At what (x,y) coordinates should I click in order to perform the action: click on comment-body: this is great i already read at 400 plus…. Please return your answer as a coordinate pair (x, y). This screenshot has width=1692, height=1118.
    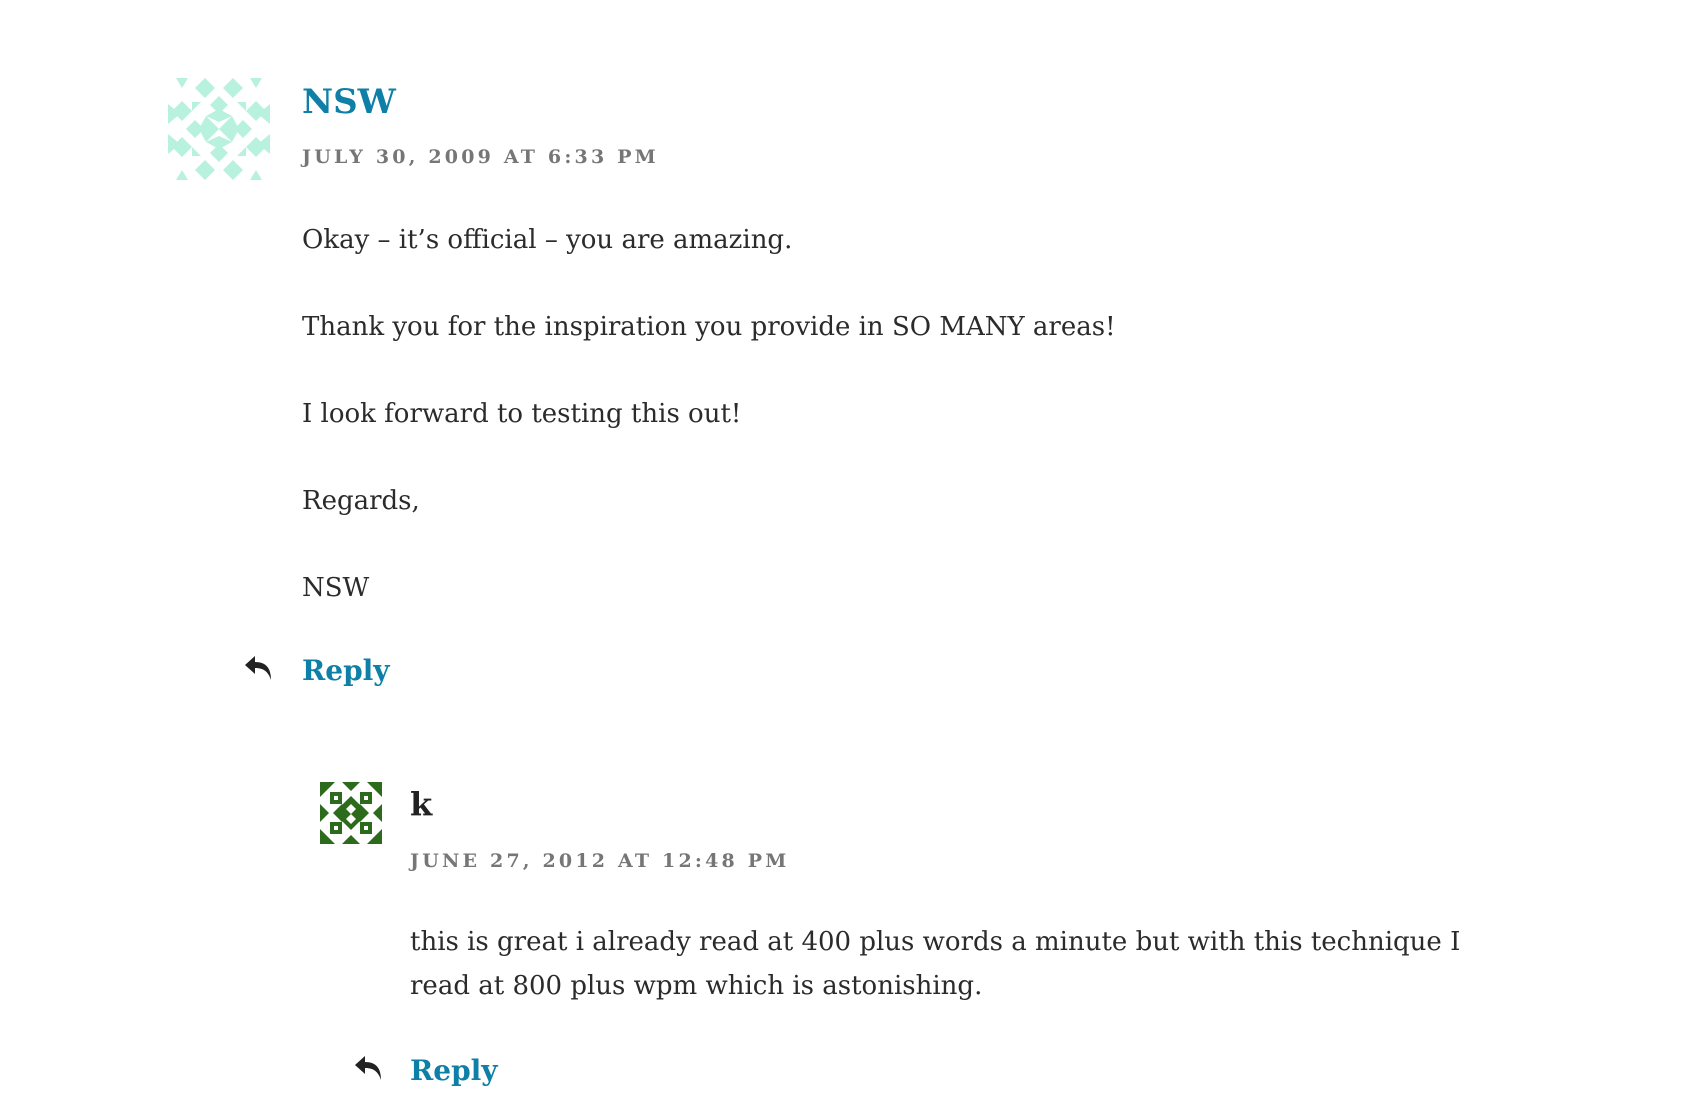
    Looking at the image, I should click on (965, 964).